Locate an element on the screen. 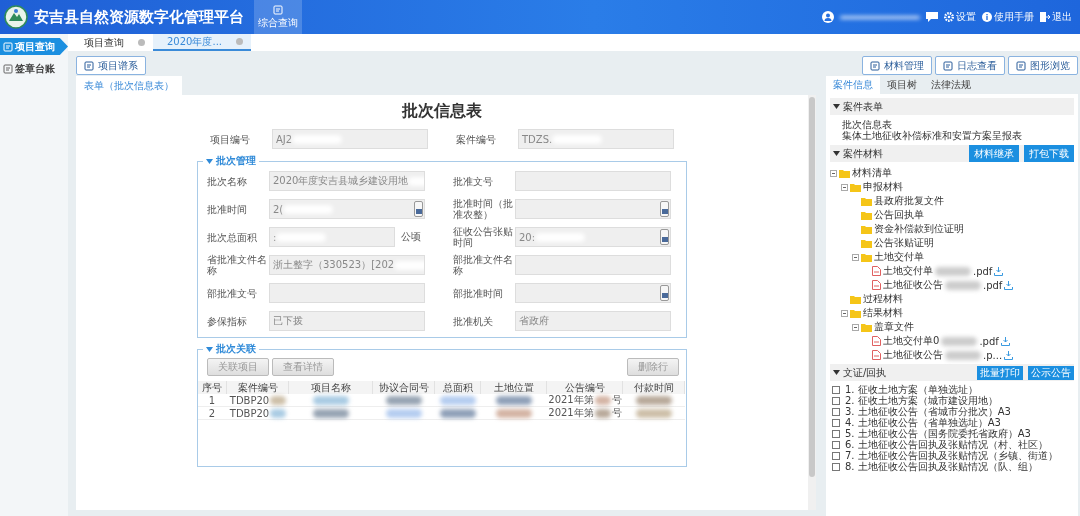 The image size is (1080, 516). sidebar-item: 签章台账 is located at coordinates (34, 68).